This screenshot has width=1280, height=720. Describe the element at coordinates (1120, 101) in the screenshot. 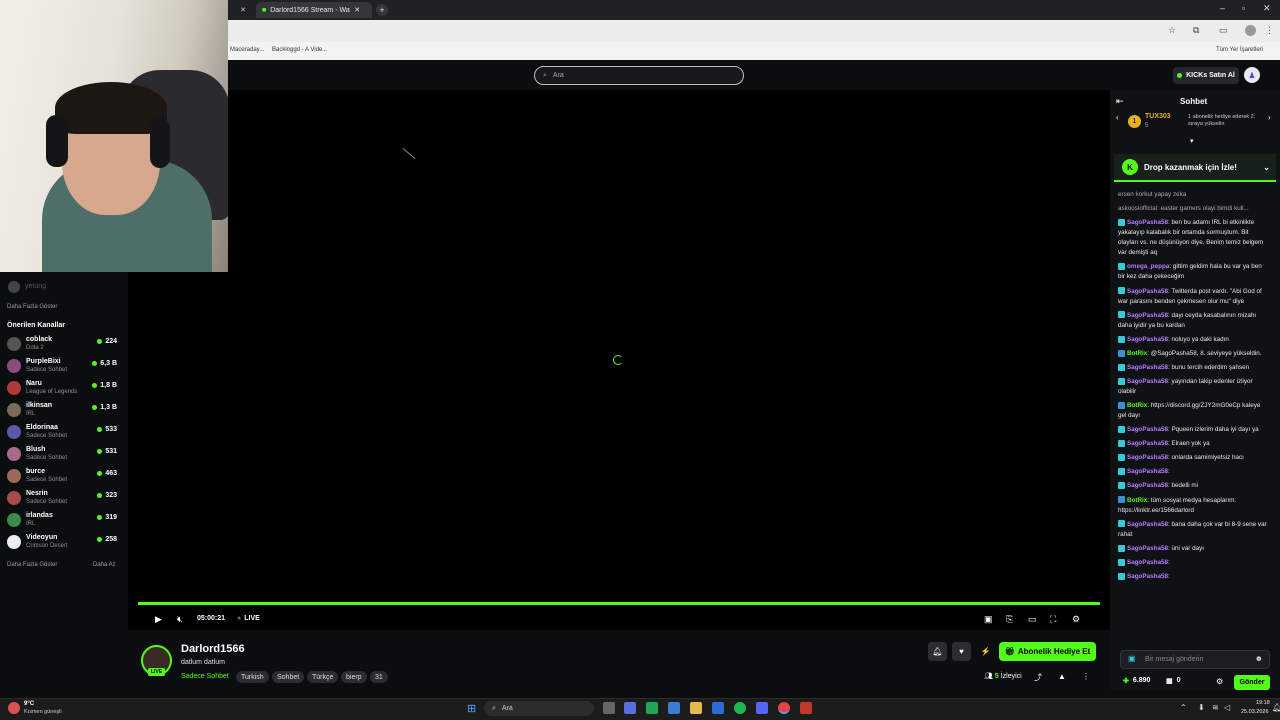

I see `collapse-chat-icon: ⇤` at that location.